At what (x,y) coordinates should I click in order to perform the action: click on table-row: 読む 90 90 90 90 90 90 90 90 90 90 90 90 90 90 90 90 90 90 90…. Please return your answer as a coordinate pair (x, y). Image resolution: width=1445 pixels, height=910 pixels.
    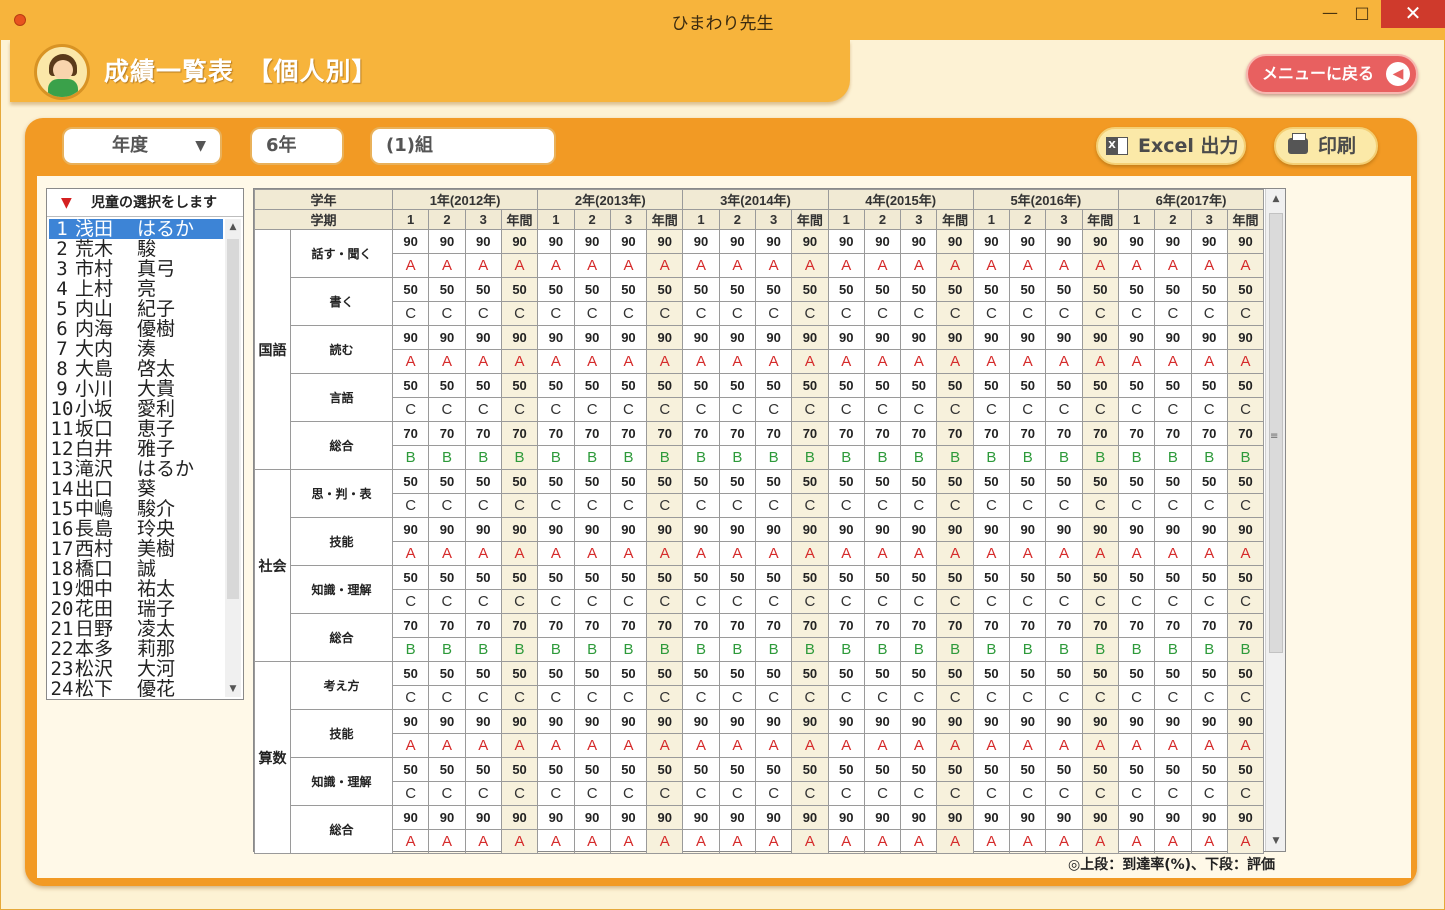
    Looking at the image, I should click on (760, 349).